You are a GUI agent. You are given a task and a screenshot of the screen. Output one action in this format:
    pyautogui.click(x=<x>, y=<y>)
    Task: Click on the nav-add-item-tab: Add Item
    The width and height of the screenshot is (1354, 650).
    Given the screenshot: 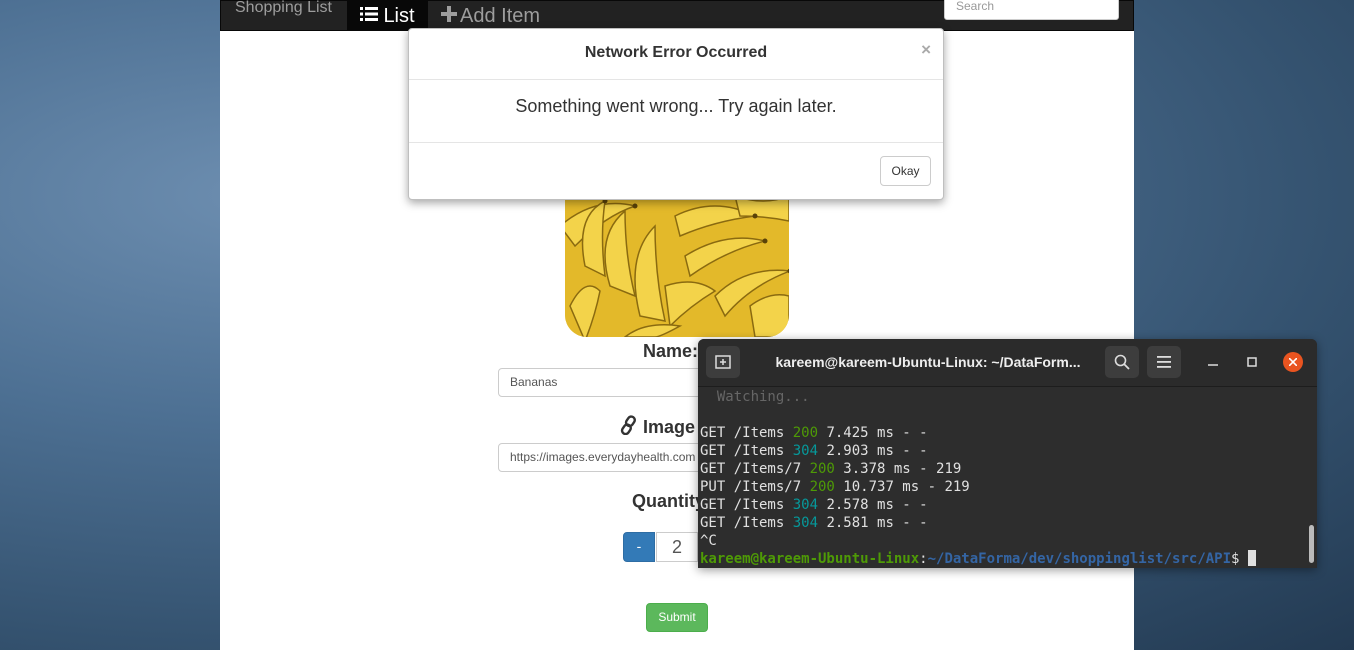 What is the action you would take?
    pyautogui.click(x=490, y=16)
    